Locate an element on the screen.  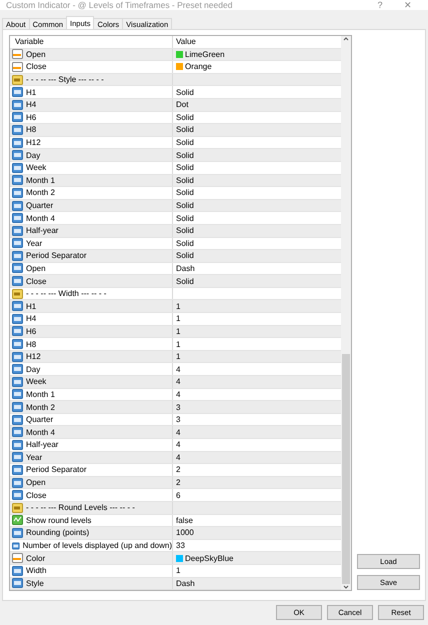
variable-name: Number of levels displayed (up and down) is located at coordinates (97, 545).